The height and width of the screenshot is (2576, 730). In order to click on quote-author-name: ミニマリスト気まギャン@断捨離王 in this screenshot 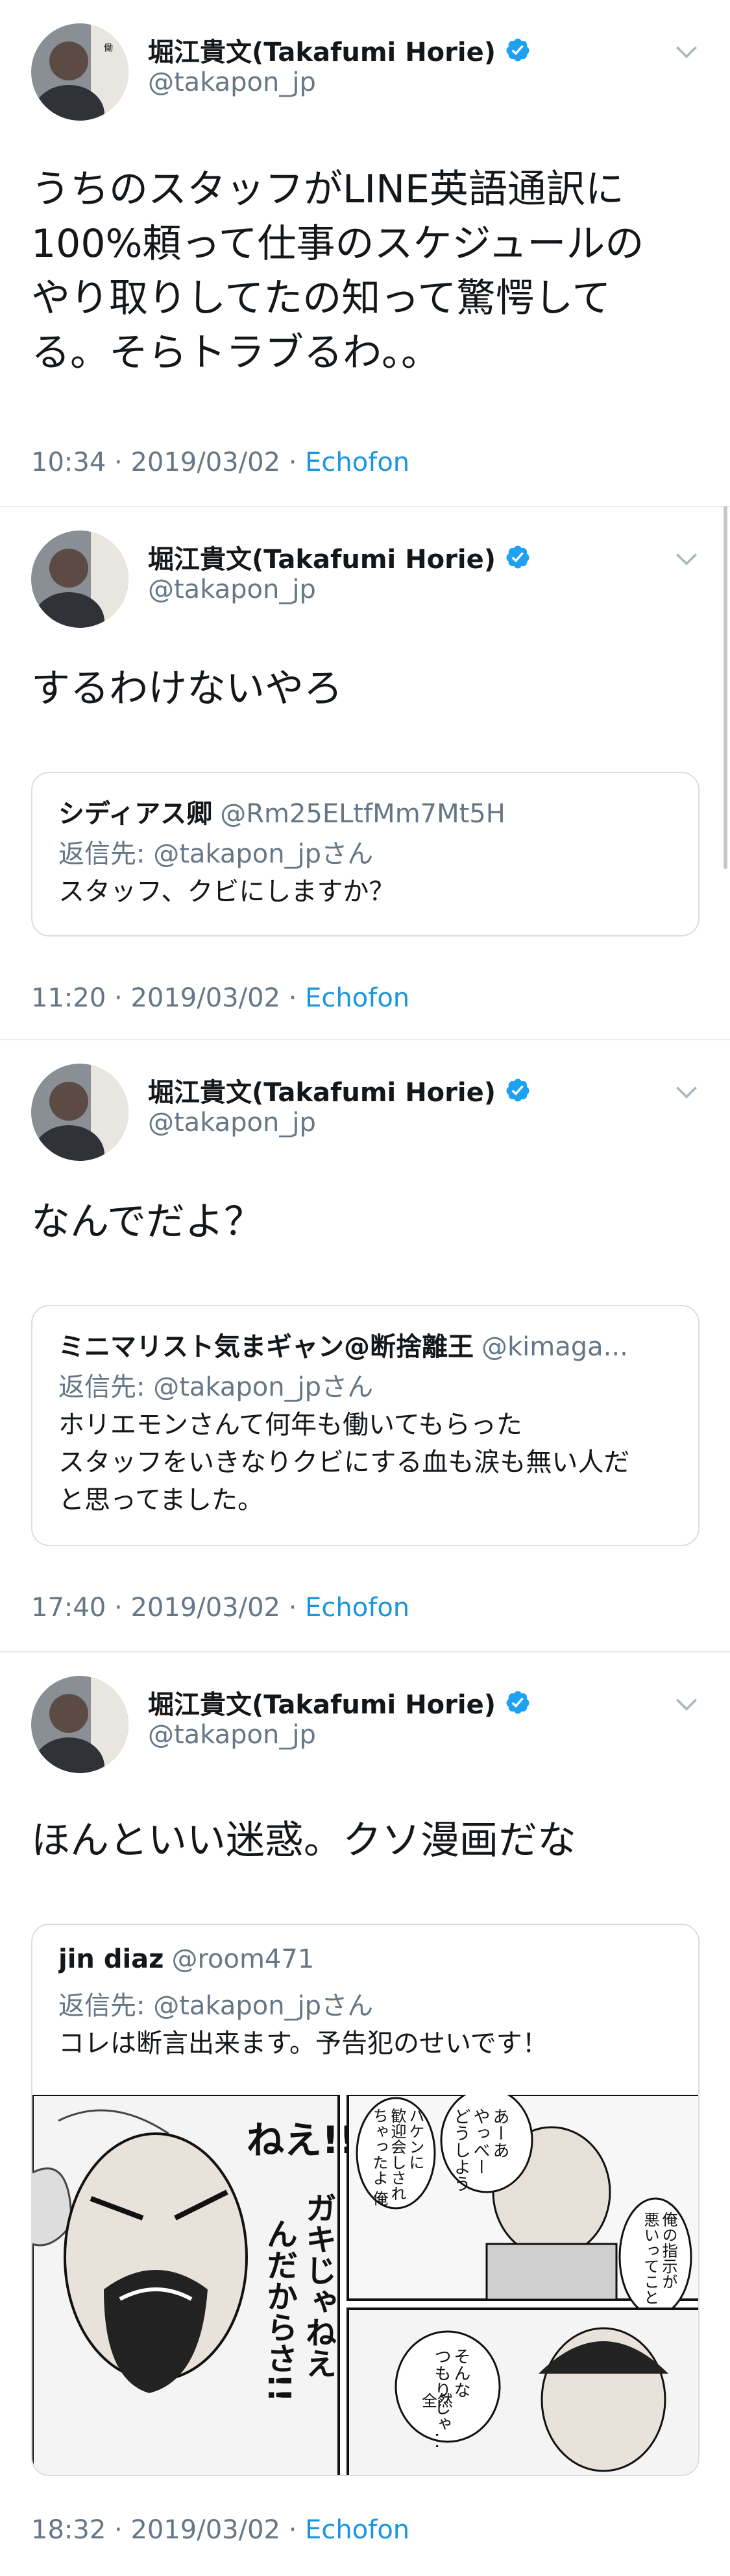, I will do `click(266, 1347)`.